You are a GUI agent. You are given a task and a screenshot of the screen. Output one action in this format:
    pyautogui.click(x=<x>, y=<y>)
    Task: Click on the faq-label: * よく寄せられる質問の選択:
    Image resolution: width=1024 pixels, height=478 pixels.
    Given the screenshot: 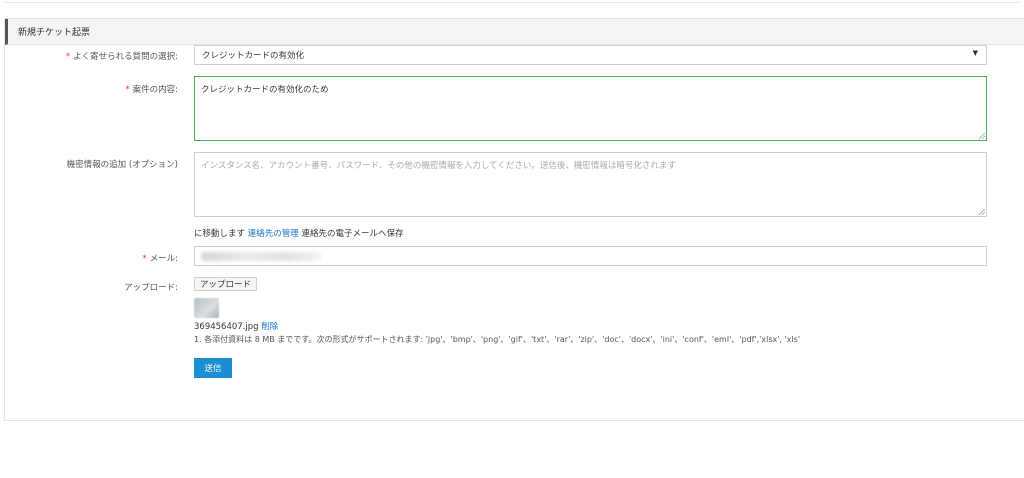 What is the action you would take?
    pyautogui.click(x=121, y=57)
    